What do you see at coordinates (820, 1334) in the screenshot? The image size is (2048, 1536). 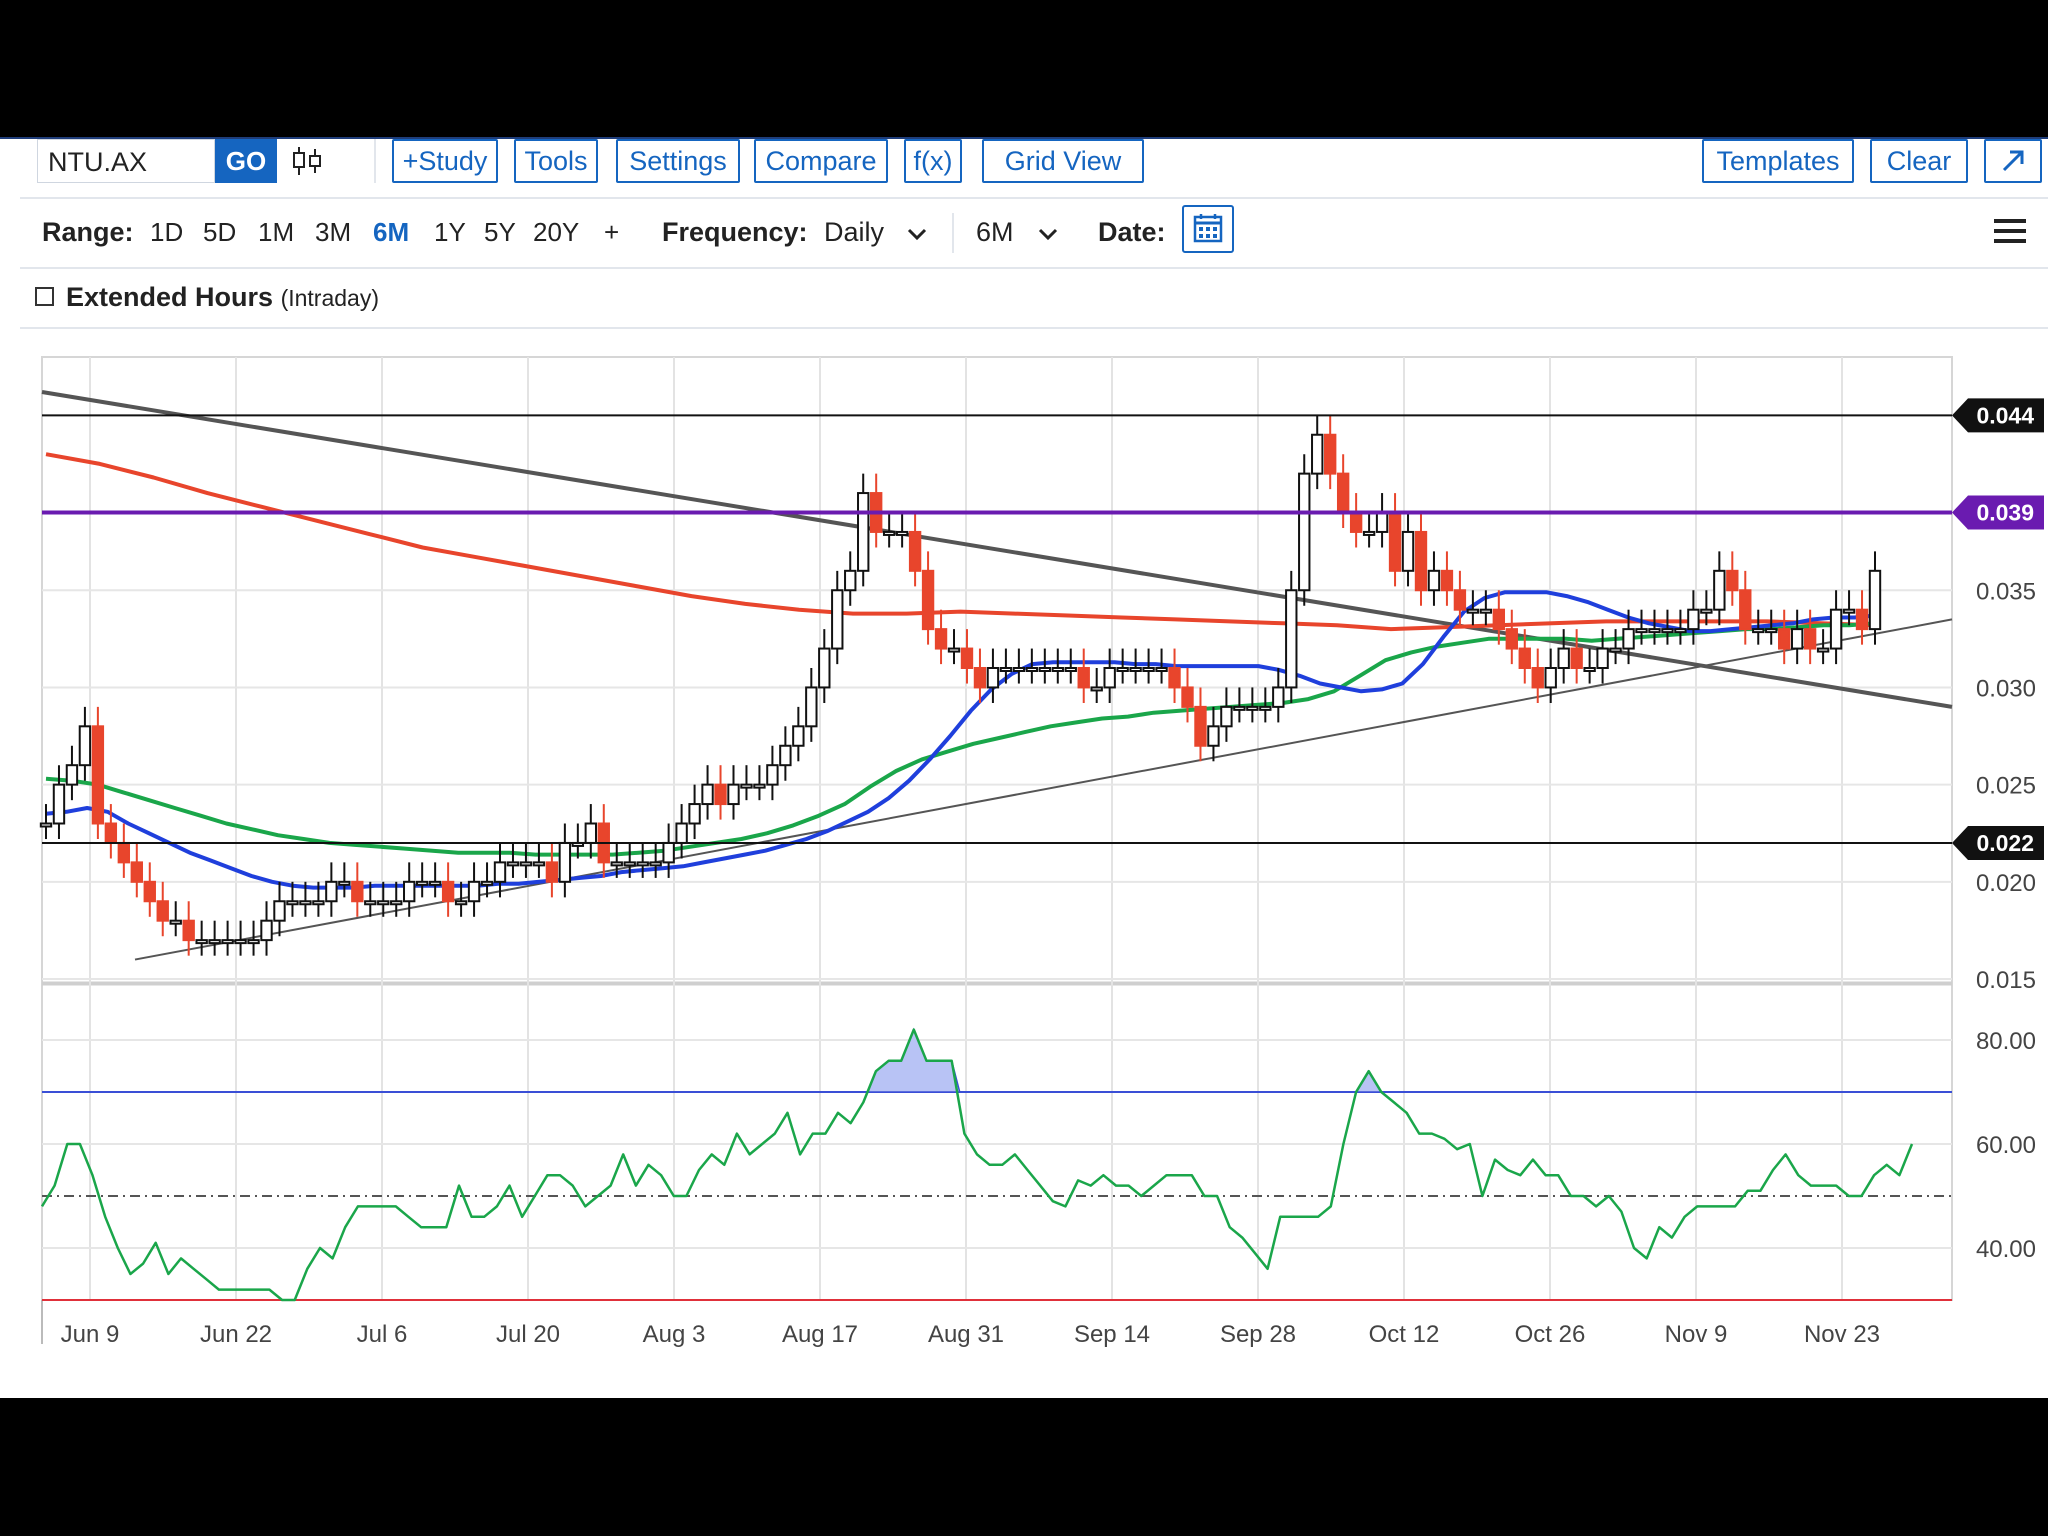 I see `x-tick-label: Aug 17` at bounding box center [820, 1334].